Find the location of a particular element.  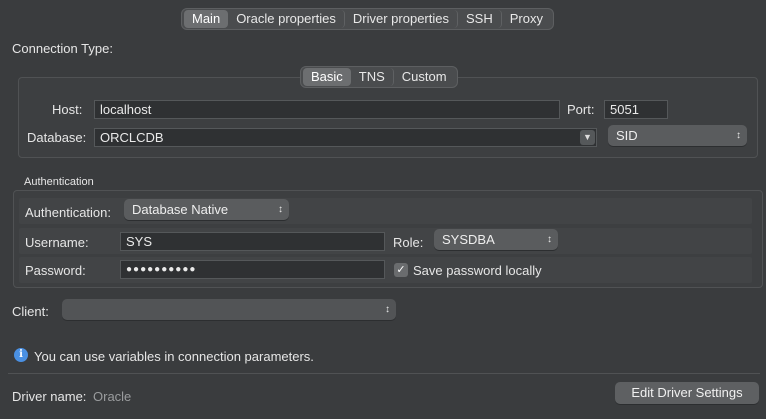

role-label: Role: is located at coordinates (408, 242).